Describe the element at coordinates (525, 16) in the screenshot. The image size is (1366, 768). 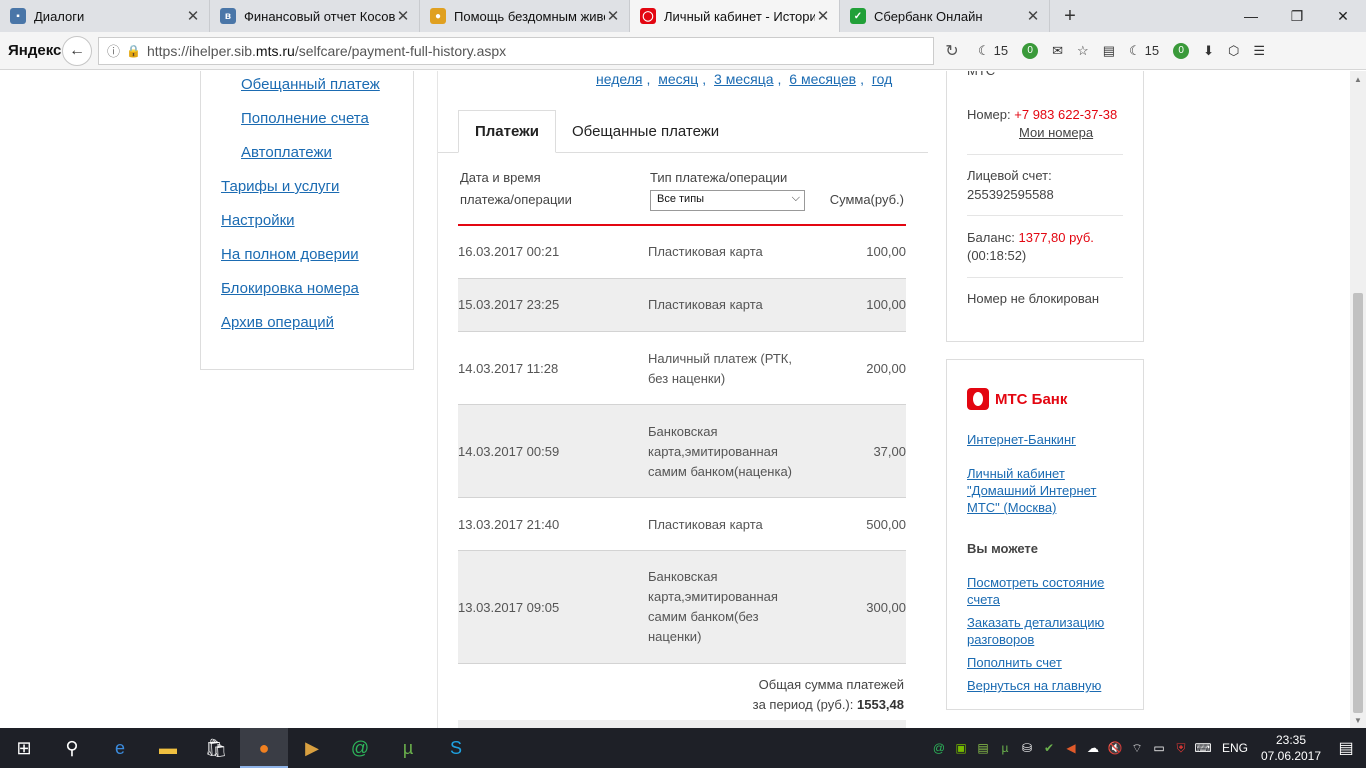
I see `browser-tab-homeless-help: ● Помощь бездомным живо ✕` at that location.